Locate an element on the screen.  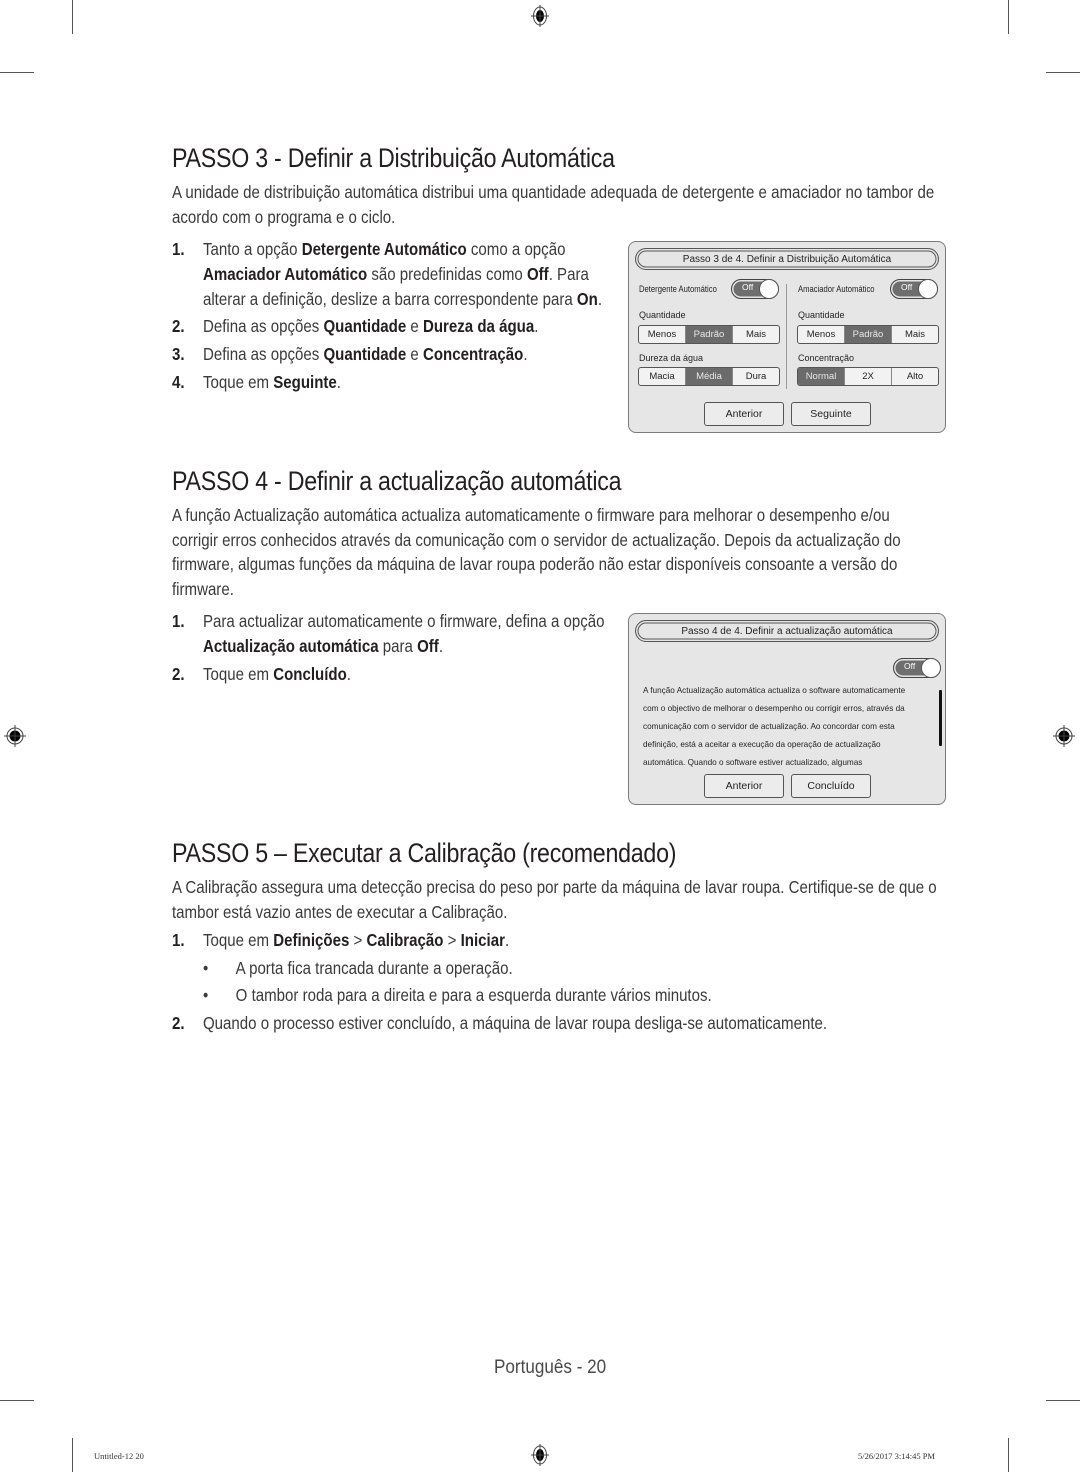
water-hardness-label: Dureza da água is located at coordinates (671, 358).